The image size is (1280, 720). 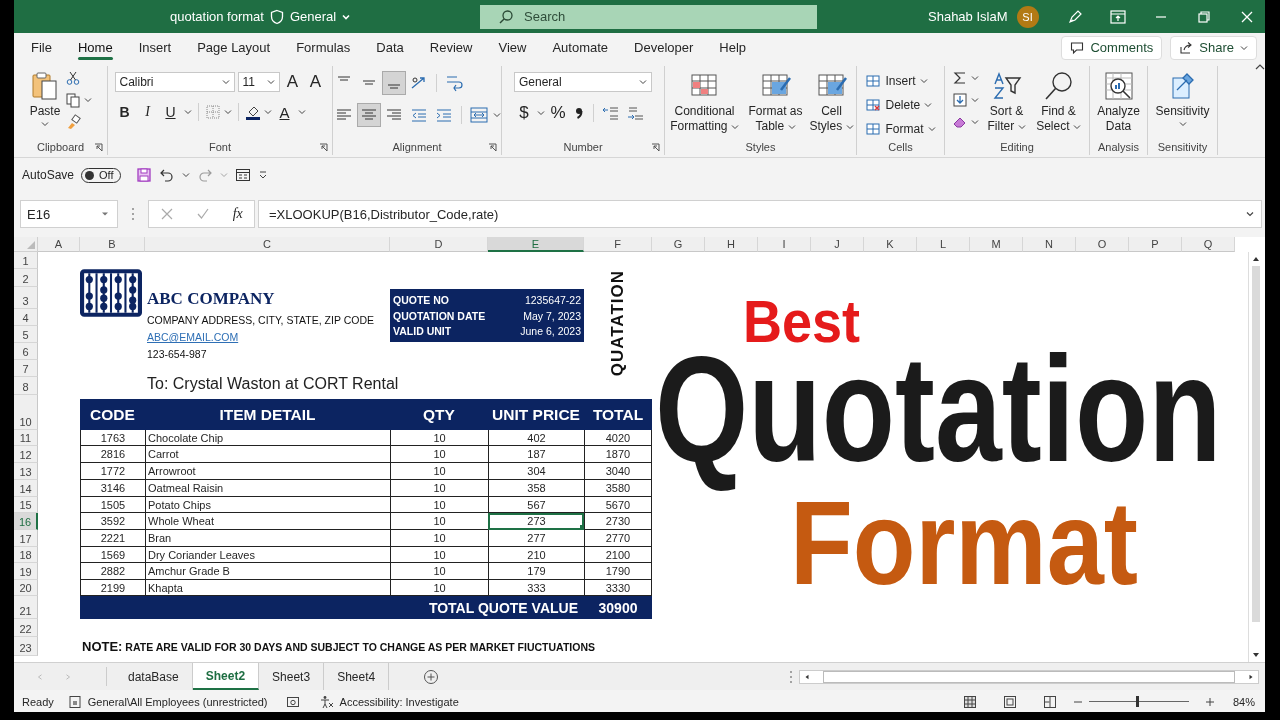 What do you see at coordinates (267, 244) in the screenshot?
I see `column-header: C` at bounding box center [267, 244].